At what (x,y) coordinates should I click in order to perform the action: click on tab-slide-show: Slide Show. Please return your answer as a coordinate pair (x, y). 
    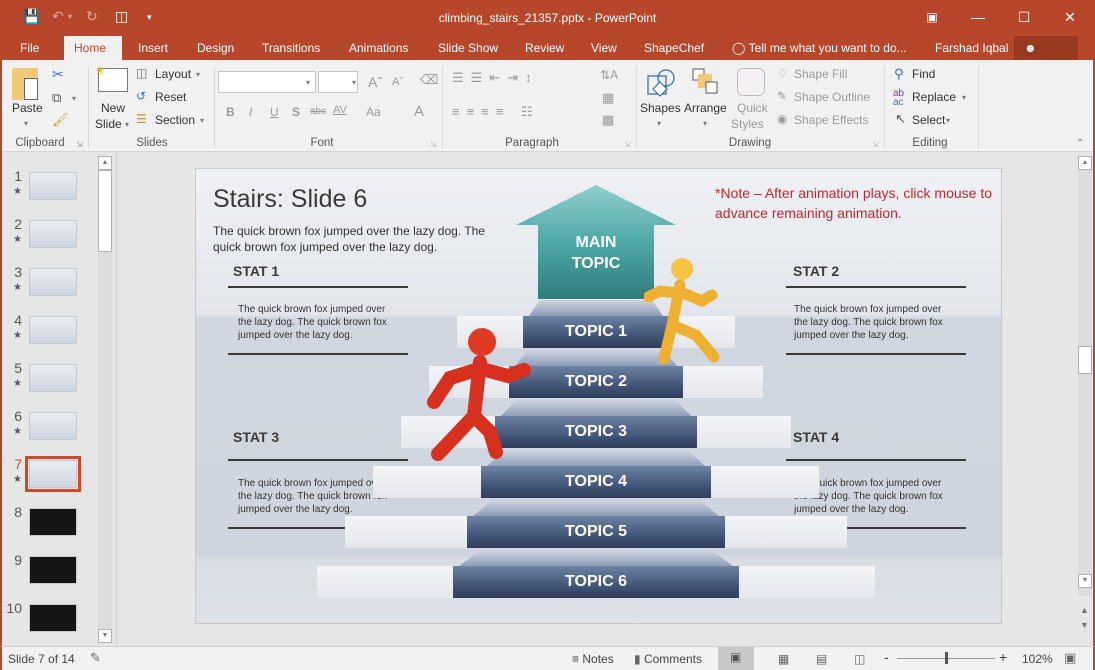
    Looking at the image, I should click on (468, 48).